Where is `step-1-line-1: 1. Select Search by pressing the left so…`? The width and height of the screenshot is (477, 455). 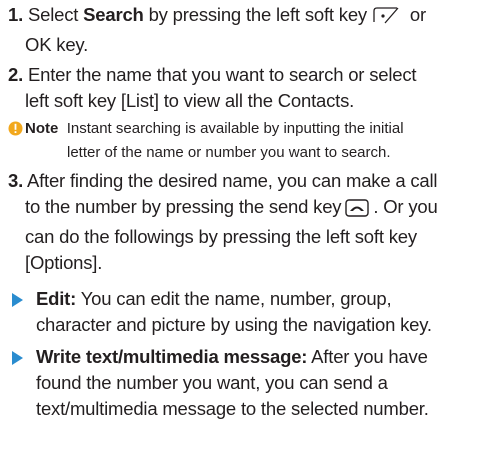
step-1-line-1: 1. Select Search by pressing the left so… is located at coordinates (240, 17).